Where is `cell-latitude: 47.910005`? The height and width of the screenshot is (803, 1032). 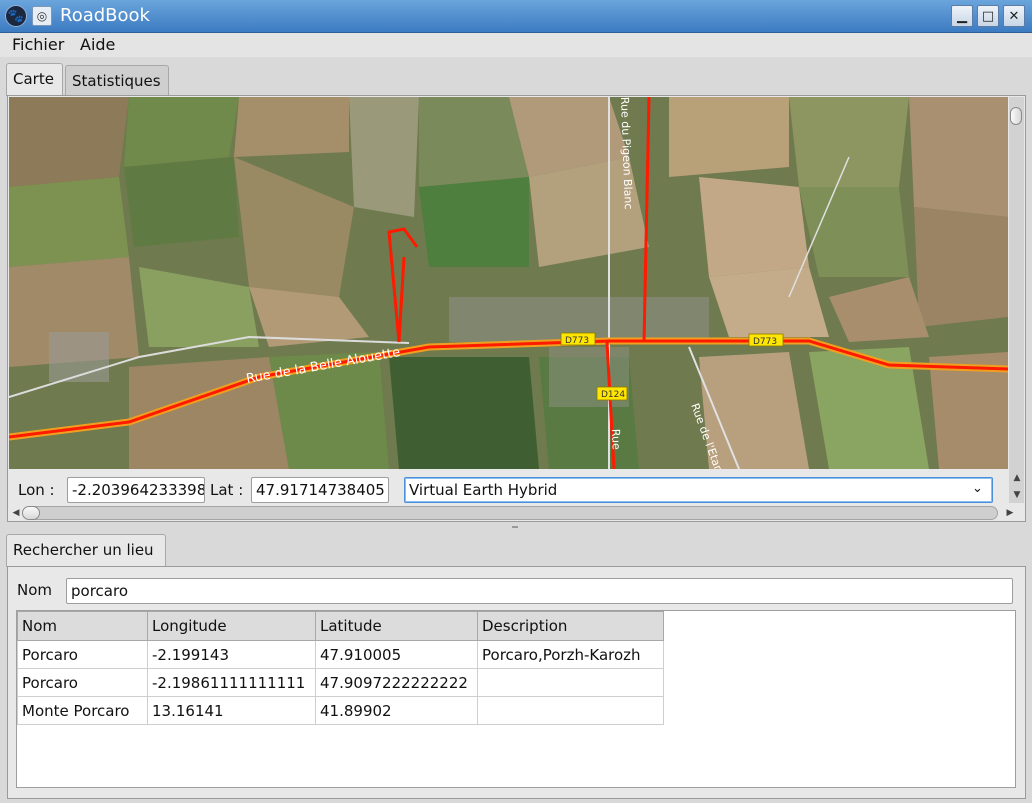 cell-latitude: 47.910005 is located at coordinates (396, 654).